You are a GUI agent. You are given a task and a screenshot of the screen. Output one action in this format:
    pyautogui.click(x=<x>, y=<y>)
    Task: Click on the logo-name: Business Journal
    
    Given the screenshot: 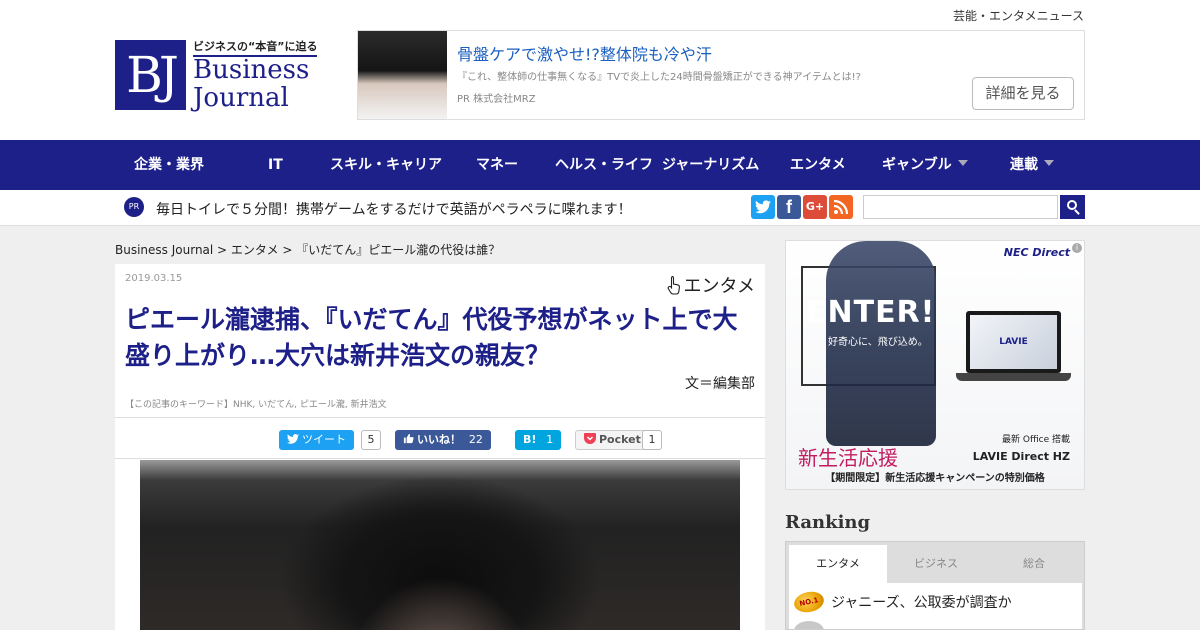 What is the action you would take?
    pyautogui.click(x=251, y=84)
    